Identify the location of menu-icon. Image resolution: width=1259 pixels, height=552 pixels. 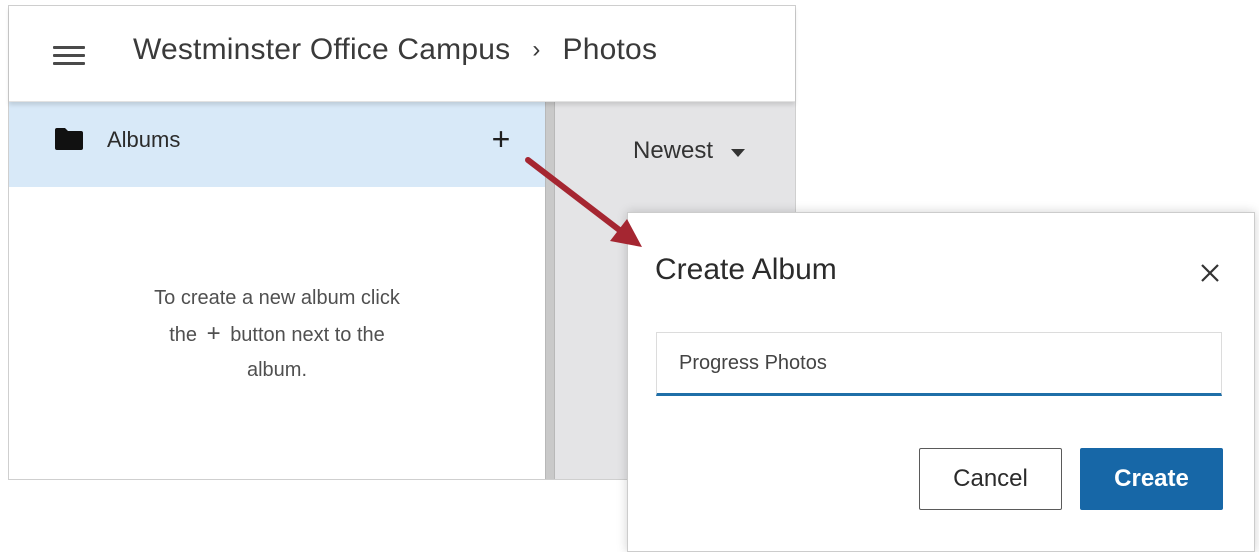
(69, 56).